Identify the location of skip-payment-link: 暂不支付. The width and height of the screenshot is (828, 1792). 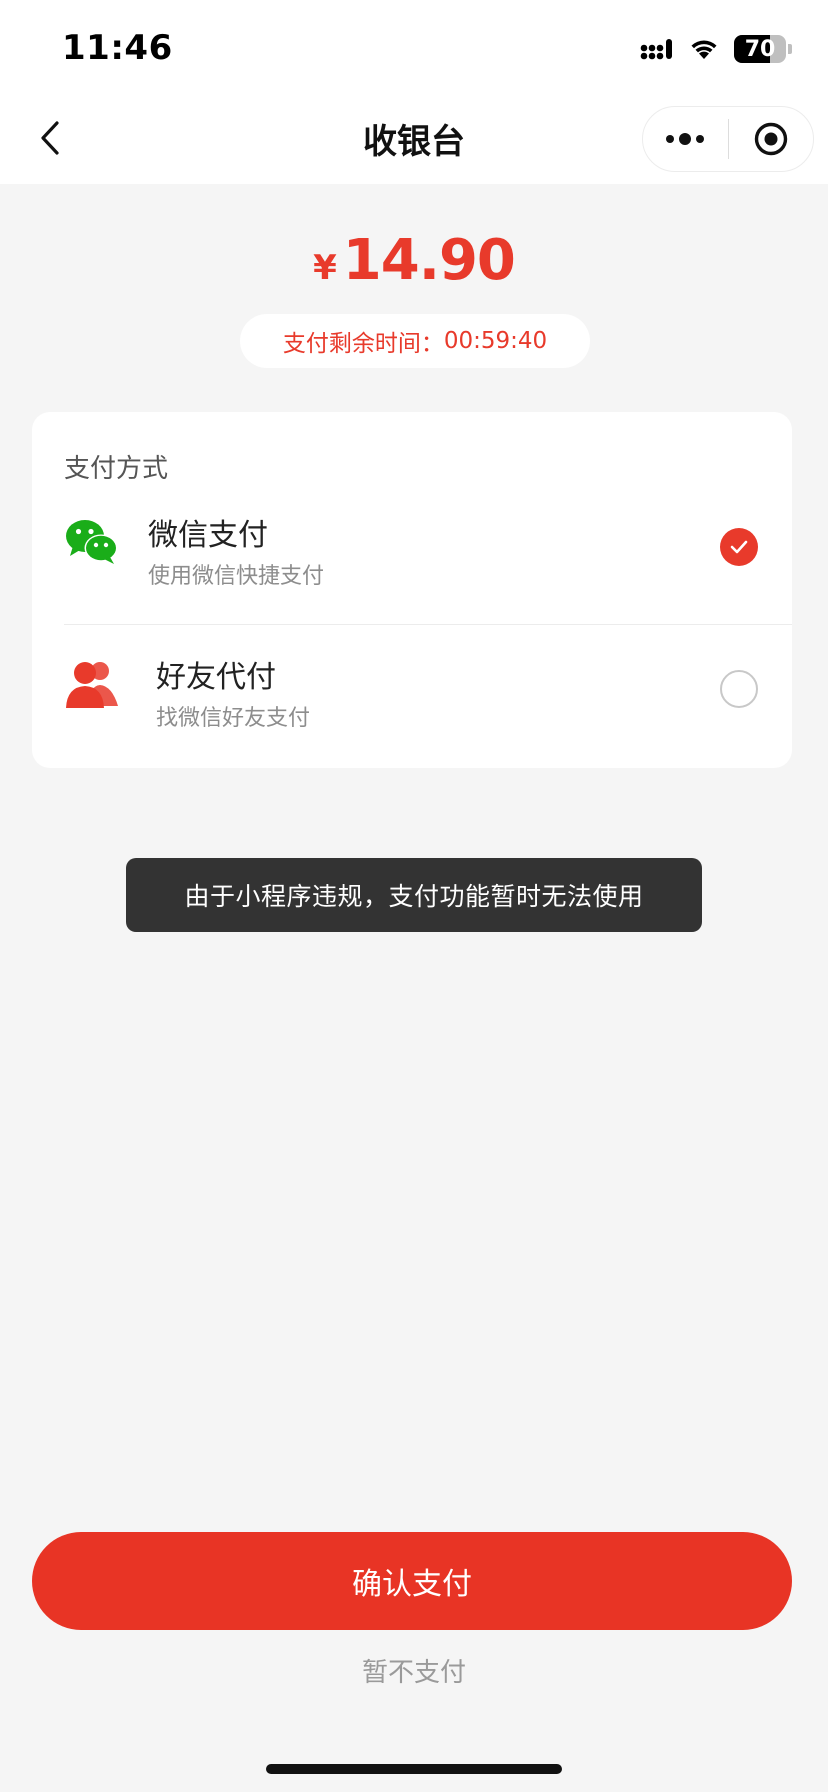
(414, 1670).